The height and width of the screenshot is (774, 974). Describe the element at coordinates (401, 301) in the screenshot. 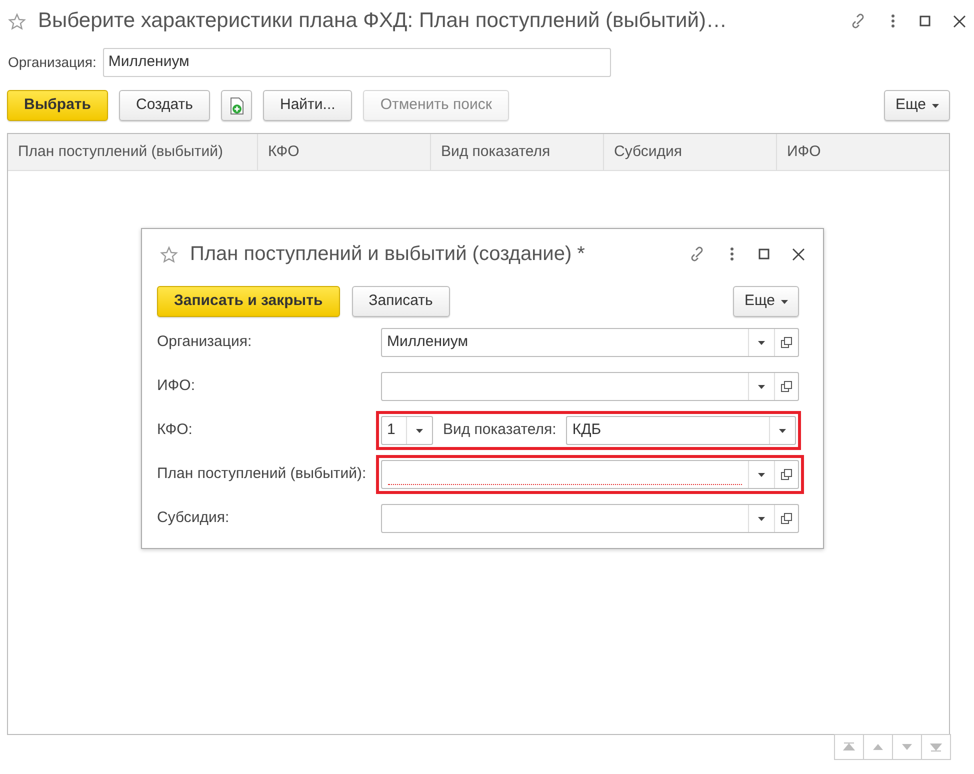

I see `toolbar-button: Записать` at that location.